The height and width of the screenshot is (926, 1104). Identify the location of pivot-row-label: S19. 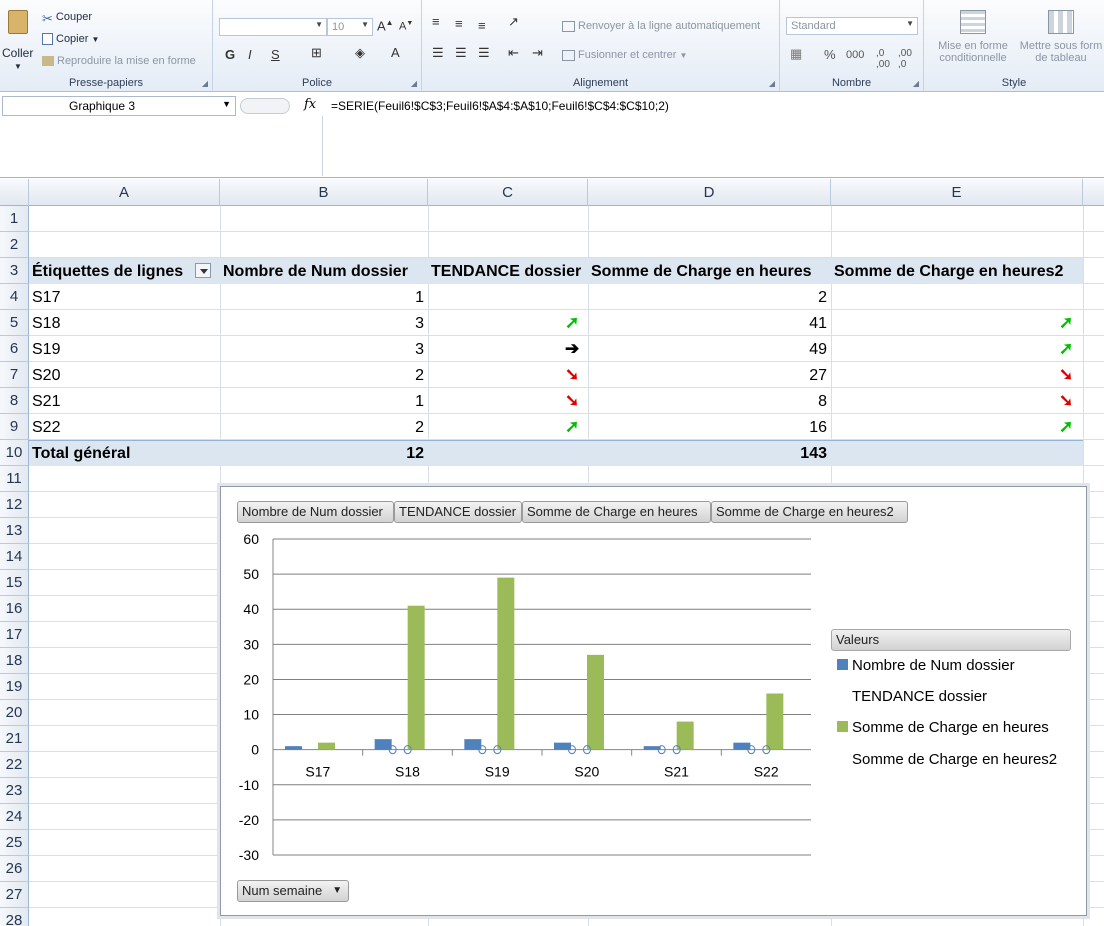
(126, 349).